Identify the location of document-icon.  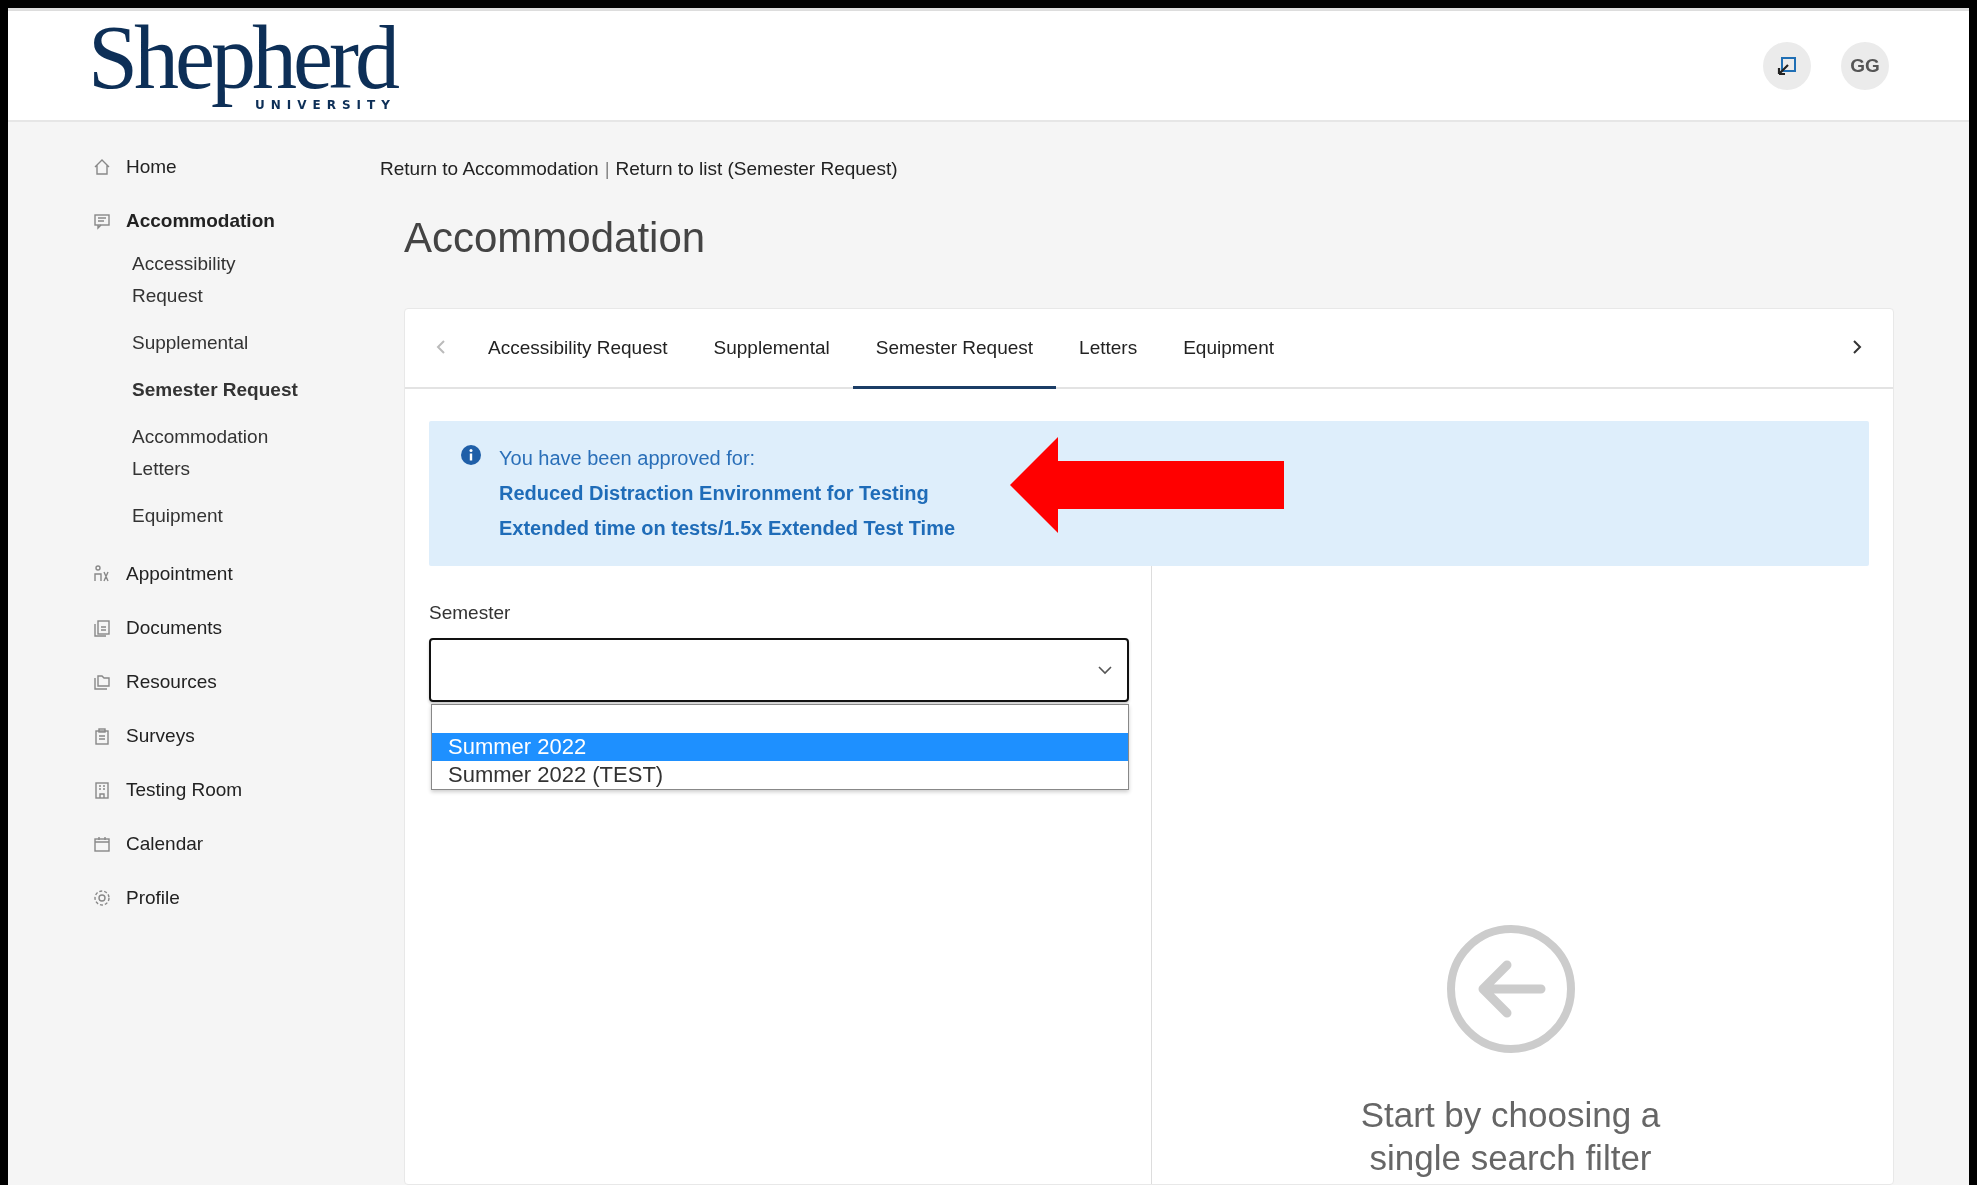
(102, 628).